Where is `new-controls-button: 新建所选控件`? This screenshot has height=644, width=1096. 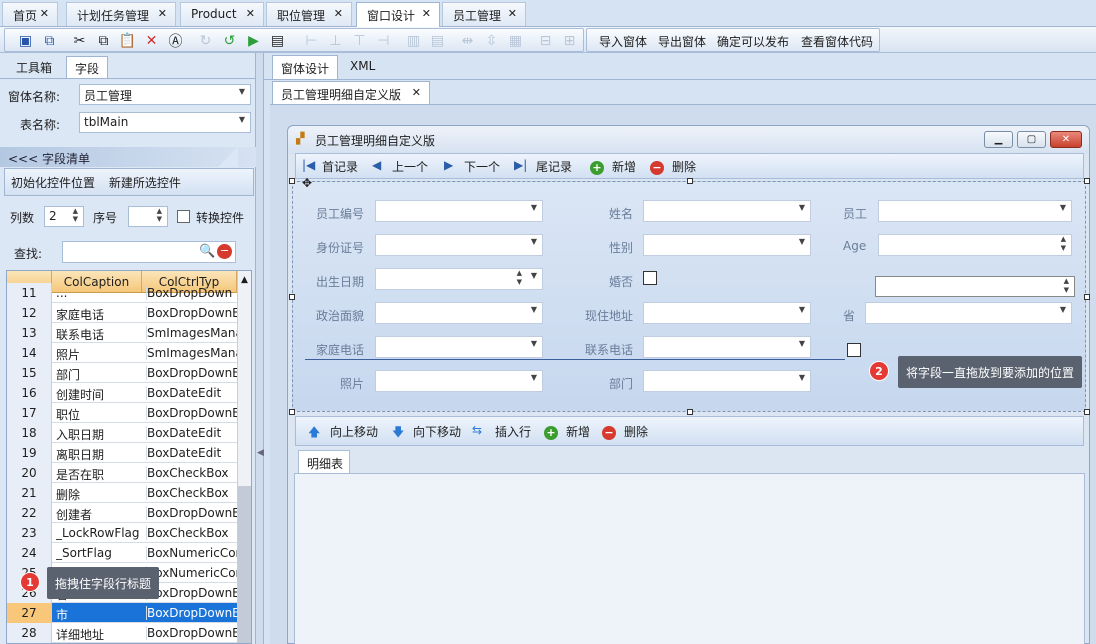
new-controls-button: 新建所选控件 is located at coordinates (145, 183).